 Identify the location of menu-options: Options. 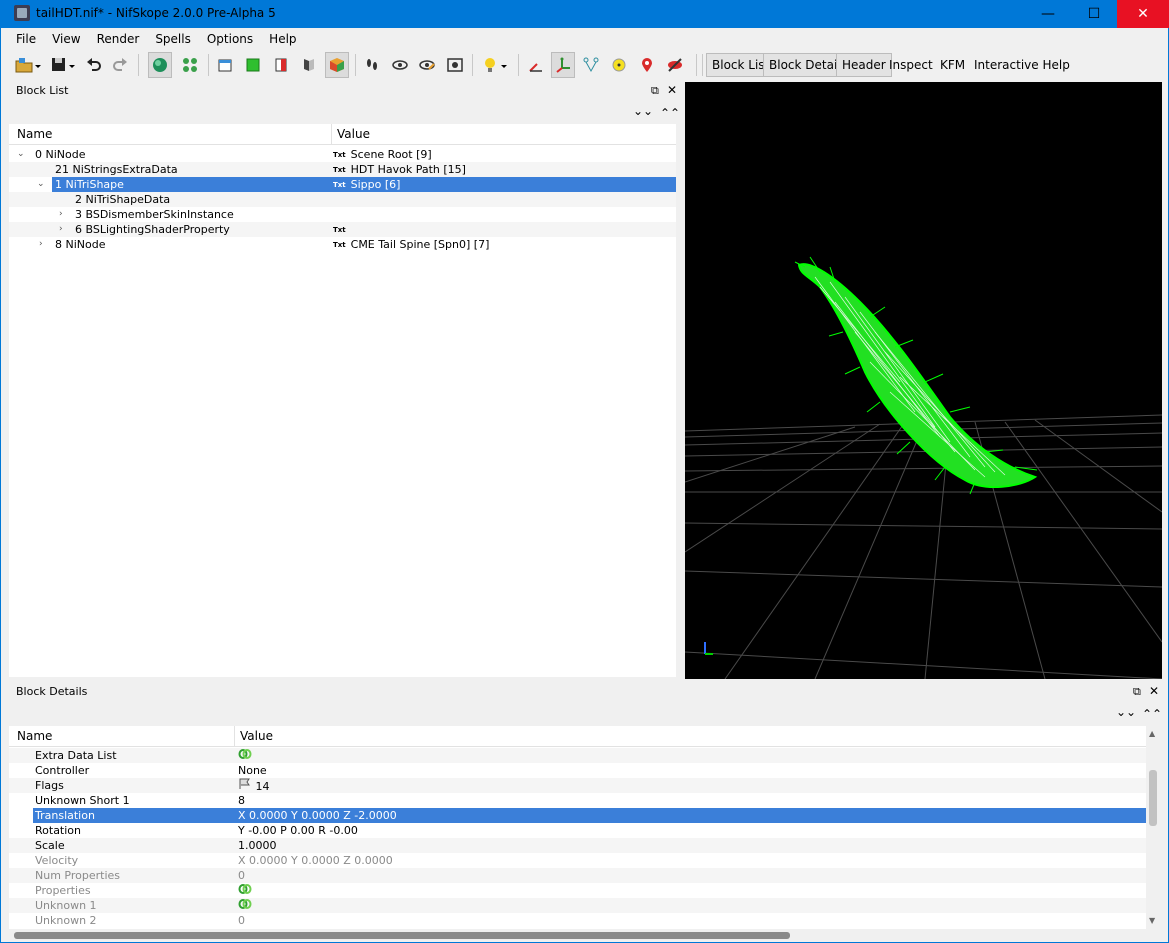
(230, 39).